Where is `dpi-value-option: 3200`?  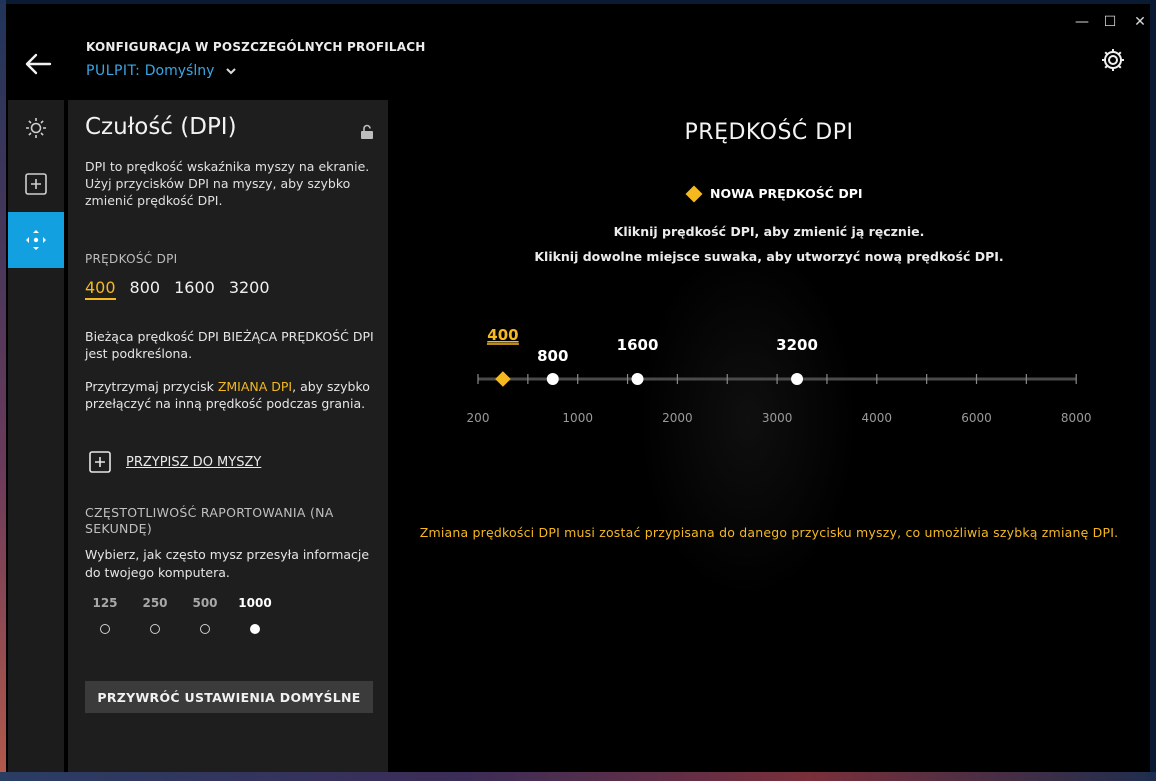
dpi-value-option: 3200 is located at coordinates (249, 289).